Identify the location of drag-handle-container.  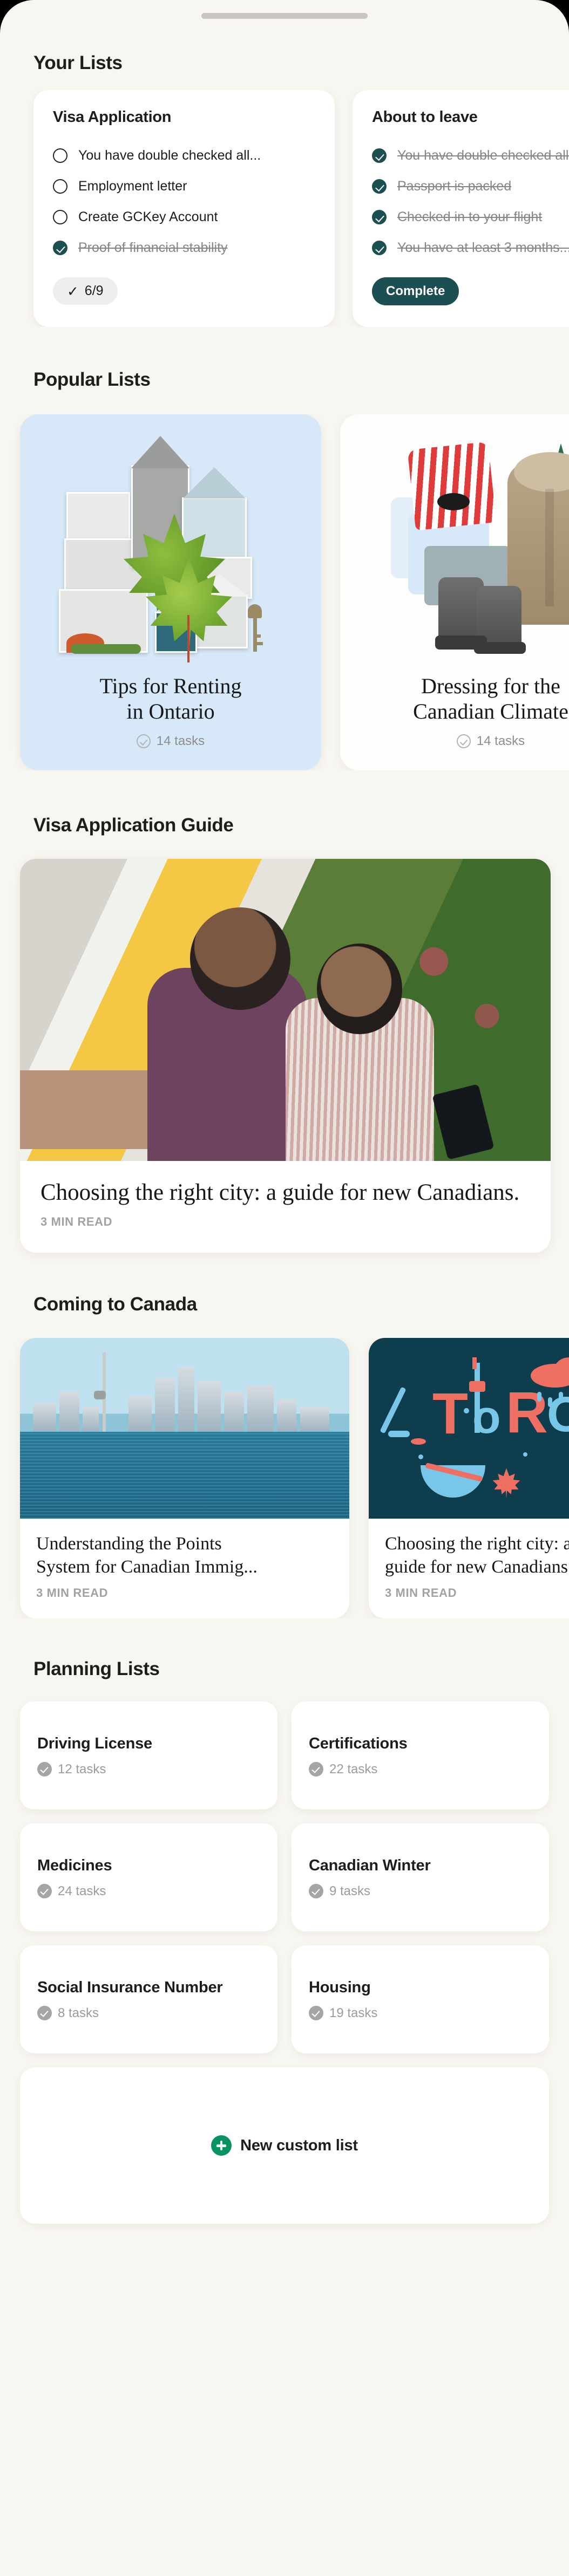
(284, 9).